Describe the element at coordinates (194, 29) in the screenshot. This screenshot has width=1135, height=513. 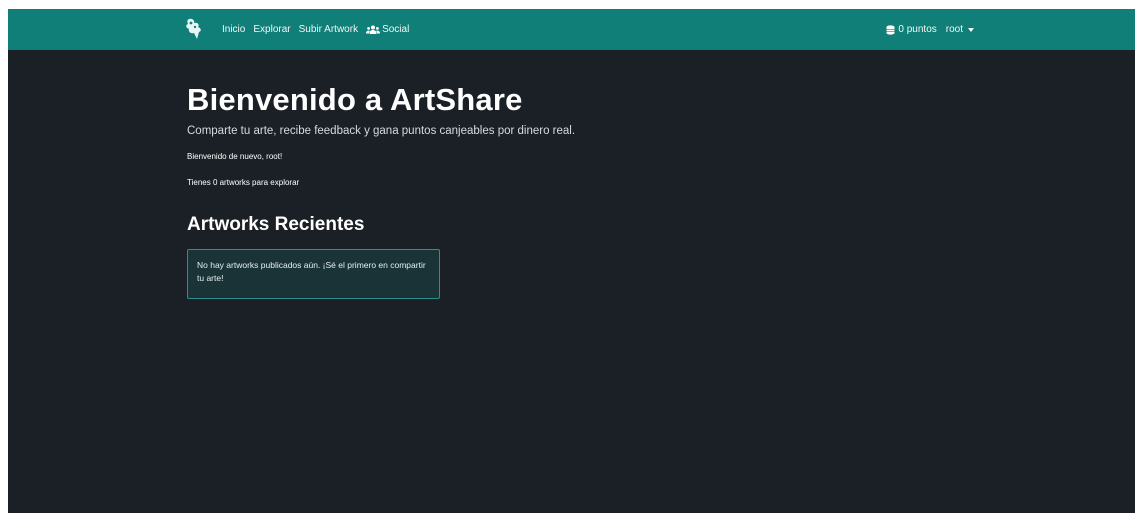
I see `brand-logo-icon` at that location.